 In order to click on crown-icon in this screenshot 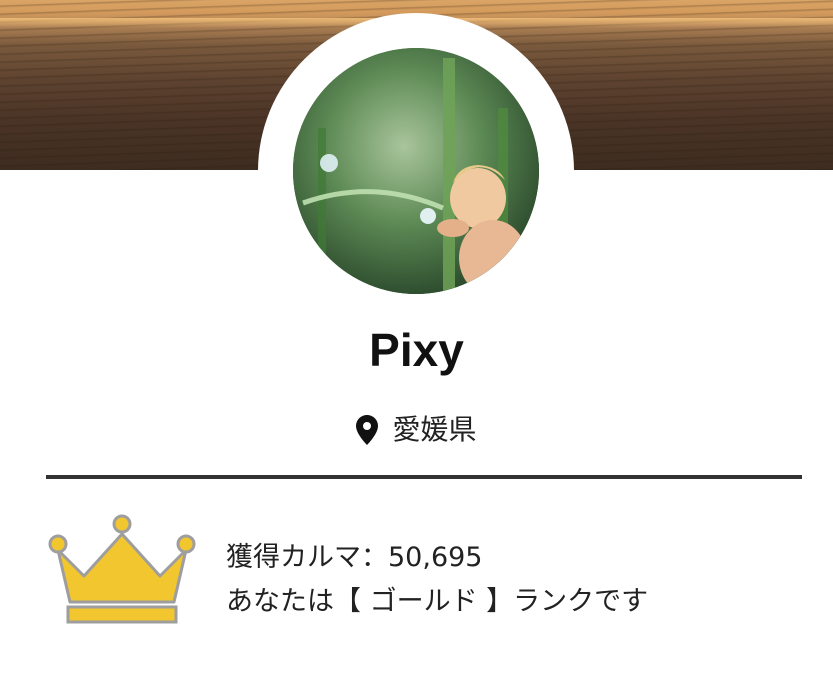, I will do `click(122, 569)`.